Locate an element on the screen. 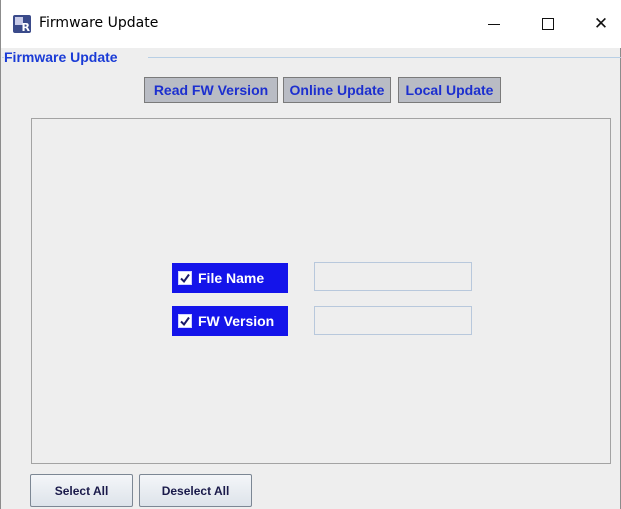 The image size is (621, 509). group-title: Firmware Update is located at coordinates (62, 57).